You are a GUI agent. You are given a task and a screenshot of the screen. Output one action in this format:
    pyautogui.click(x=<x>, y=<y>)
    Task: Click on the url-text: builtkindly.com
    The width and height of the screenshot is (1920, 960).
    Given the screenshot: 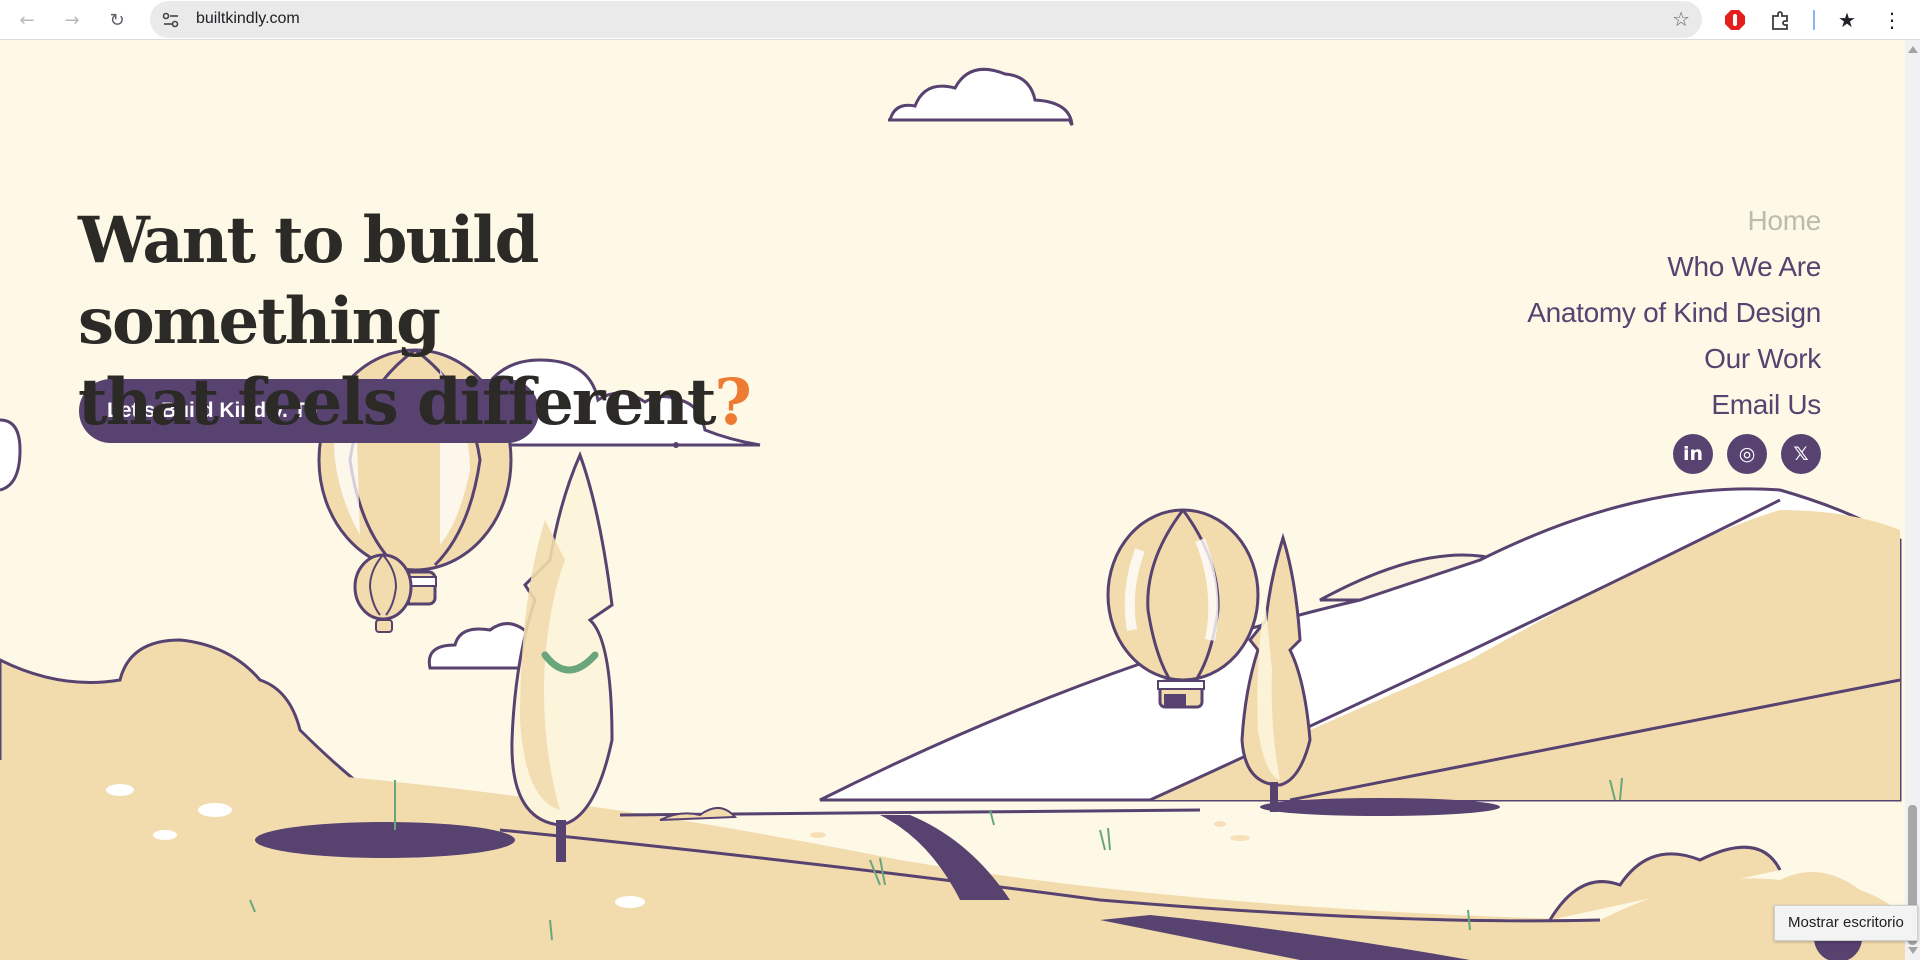 What is the action you would take?
    pyautogui.click(x=248, y=19)
    